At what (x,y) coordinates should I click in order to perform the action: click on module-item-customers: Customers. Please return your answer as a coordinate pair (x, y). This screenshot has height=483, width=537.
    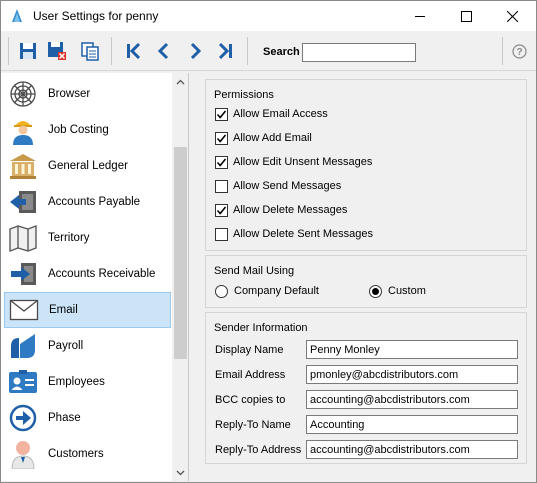
    Looking at the image, I should click on (87, 454).